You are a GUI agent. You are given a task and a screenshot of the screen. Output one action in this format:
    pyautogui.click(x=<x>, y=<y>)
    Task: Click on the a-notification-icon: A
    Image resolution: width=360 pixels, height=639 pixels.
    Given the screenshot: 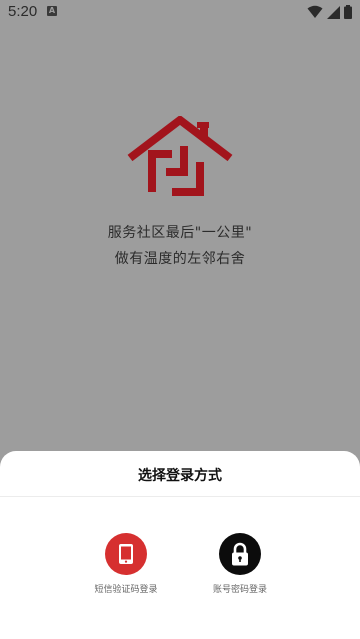 What is the action you would take?
    pyautogui.click(x=52, y=11)
    